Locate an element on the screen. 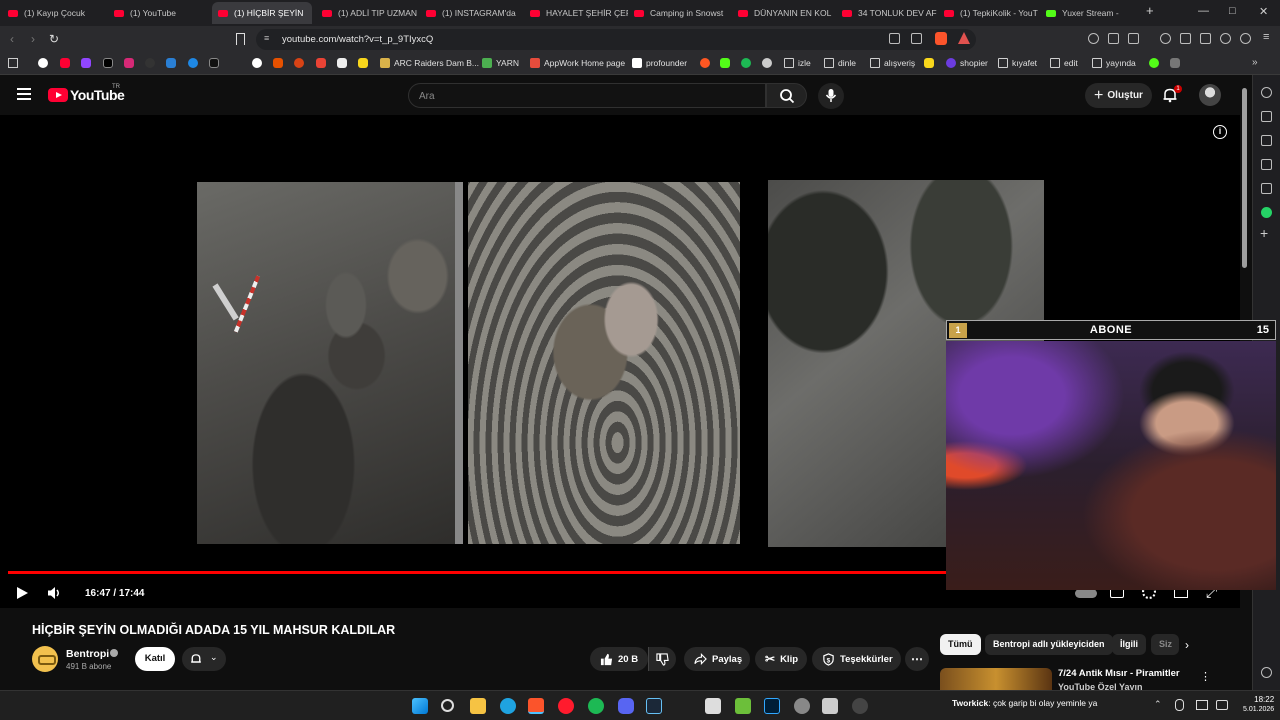  clock: 18:22 5.01.2026 is located at coordinates (1258, 705).